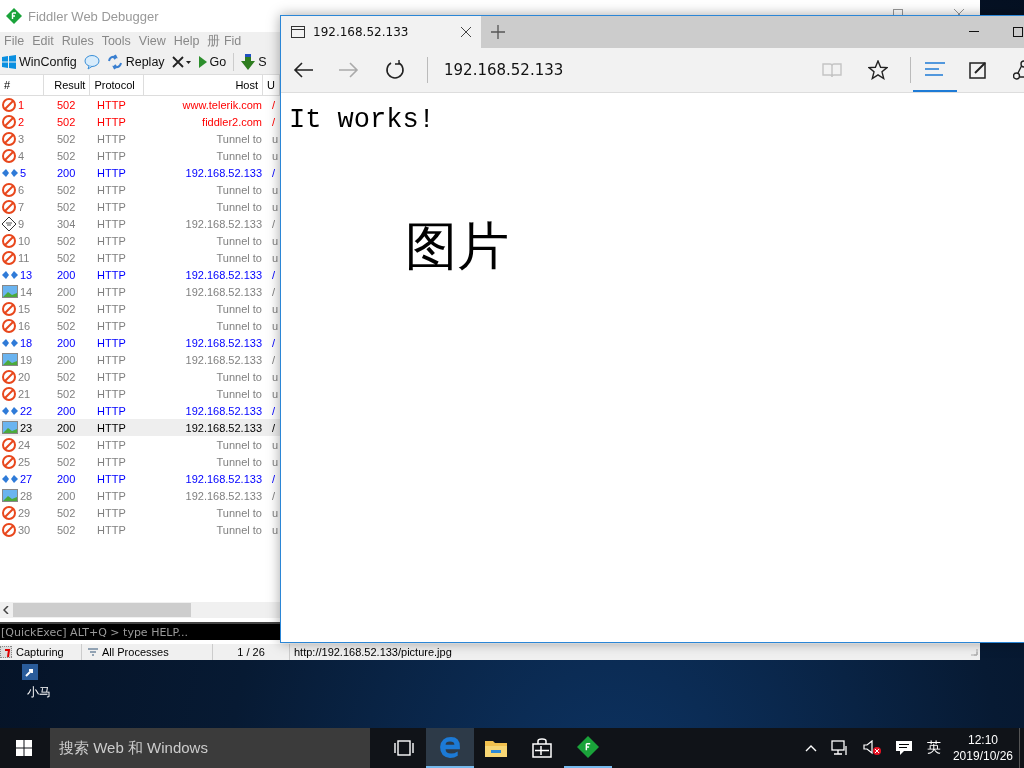  I want to click on column-header: Result, so click(67, 85).